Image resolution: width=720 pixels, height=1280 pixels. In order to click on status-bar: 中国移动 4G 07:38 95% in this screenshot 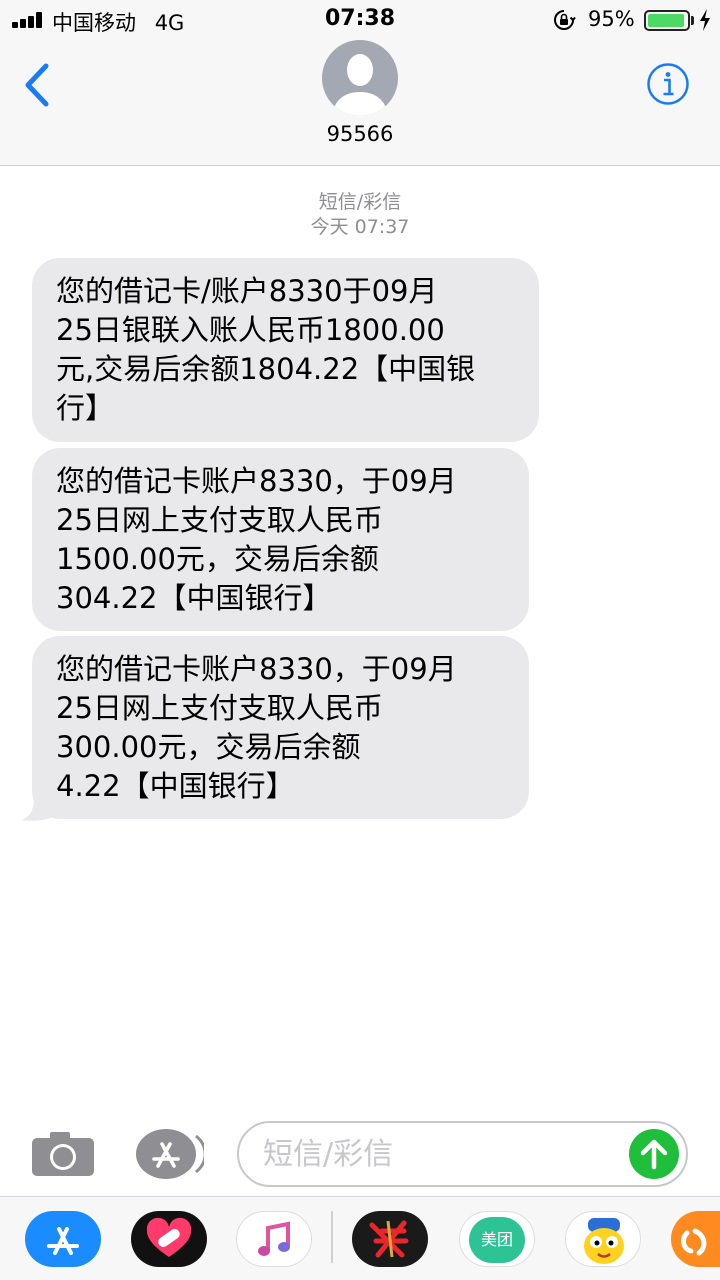, I will do `click(360, 20)`.